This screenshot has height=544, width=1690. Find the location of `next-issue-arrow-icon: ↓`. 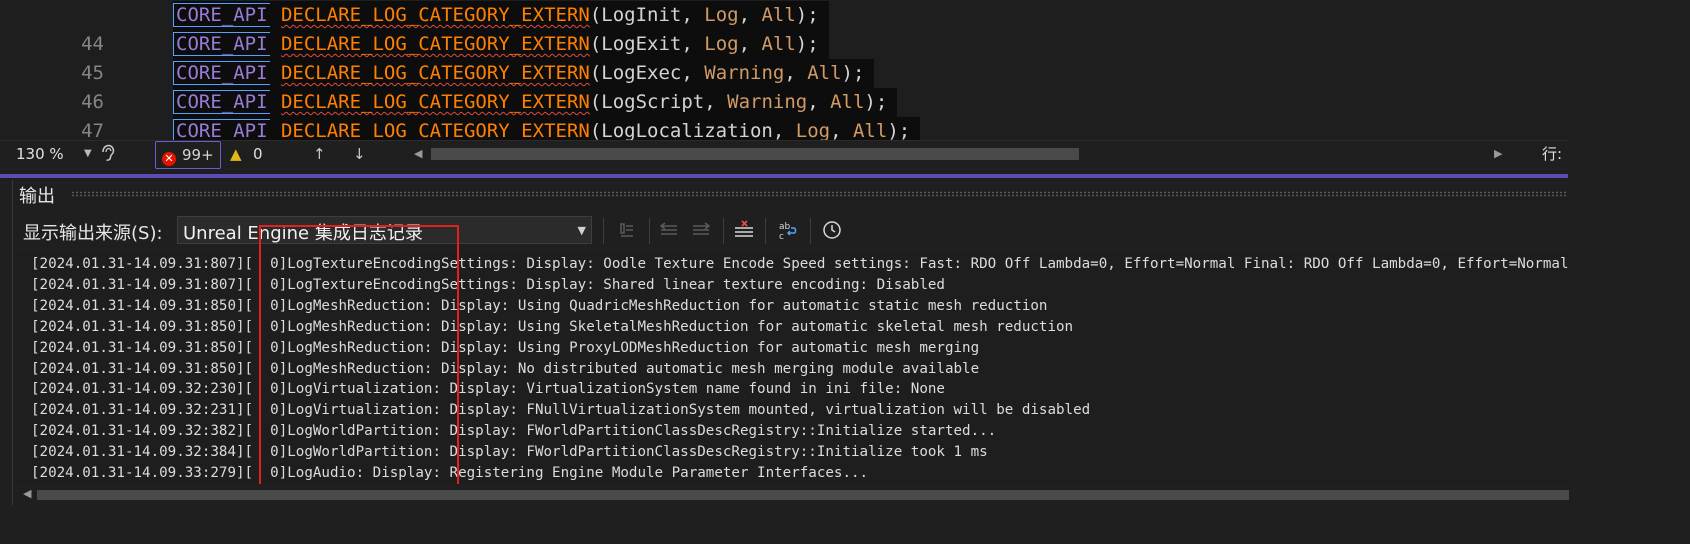

next-issue-arrow-icon: ↓ is located at coordinates (359, 154).